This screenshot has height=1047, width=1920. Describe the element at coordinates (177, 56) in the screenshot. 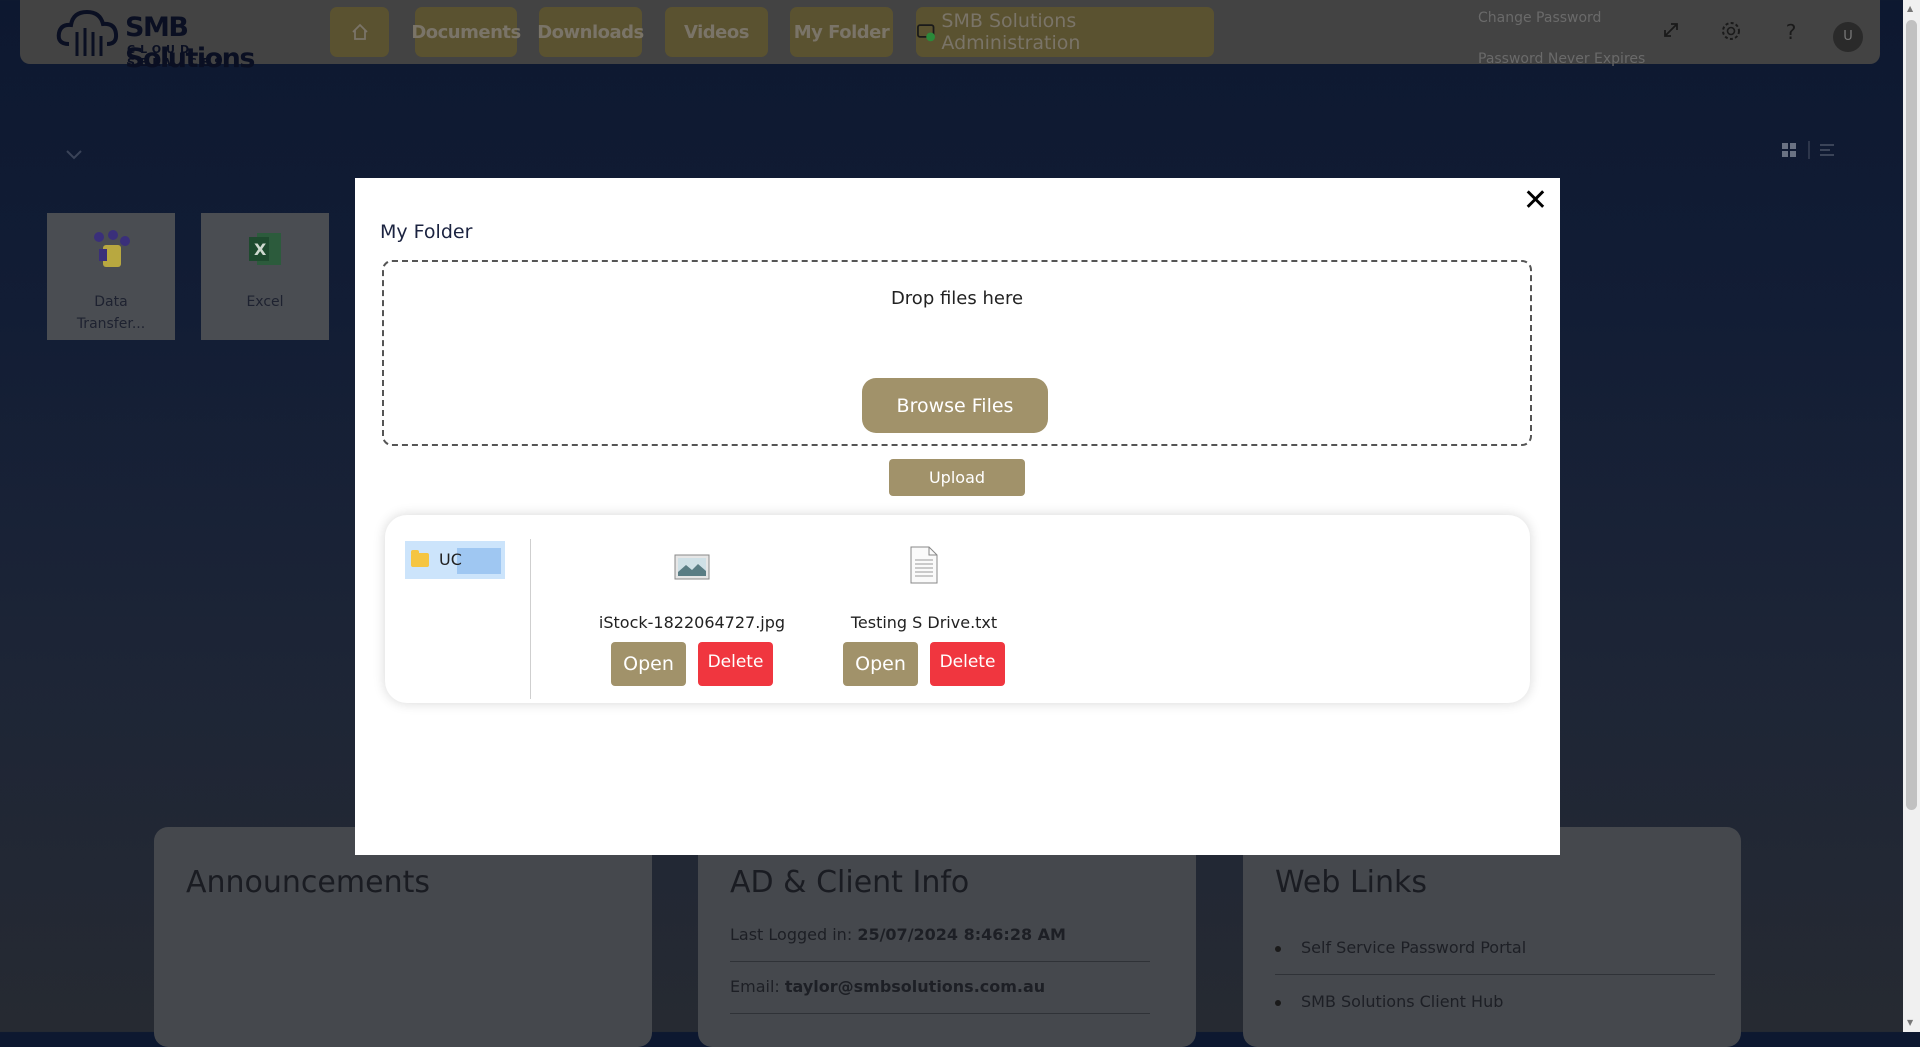

I see `brand-tagline: CLOUD SERVICES` at that location.